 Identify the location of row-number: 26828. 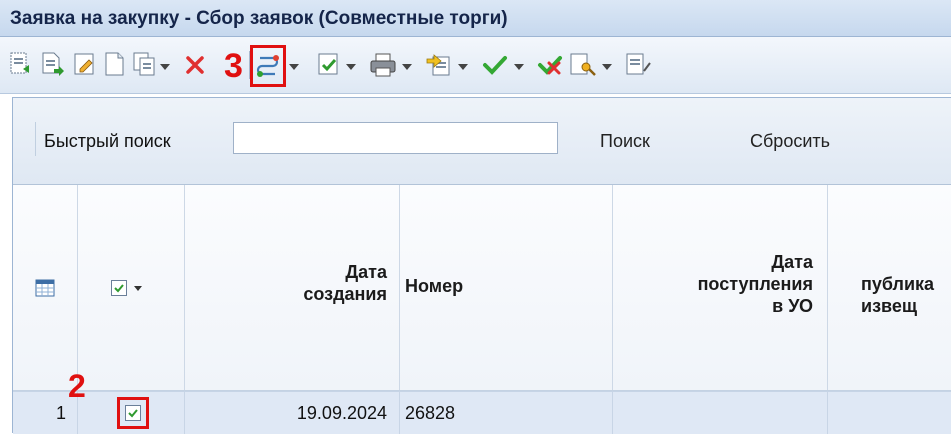
(430, 413).